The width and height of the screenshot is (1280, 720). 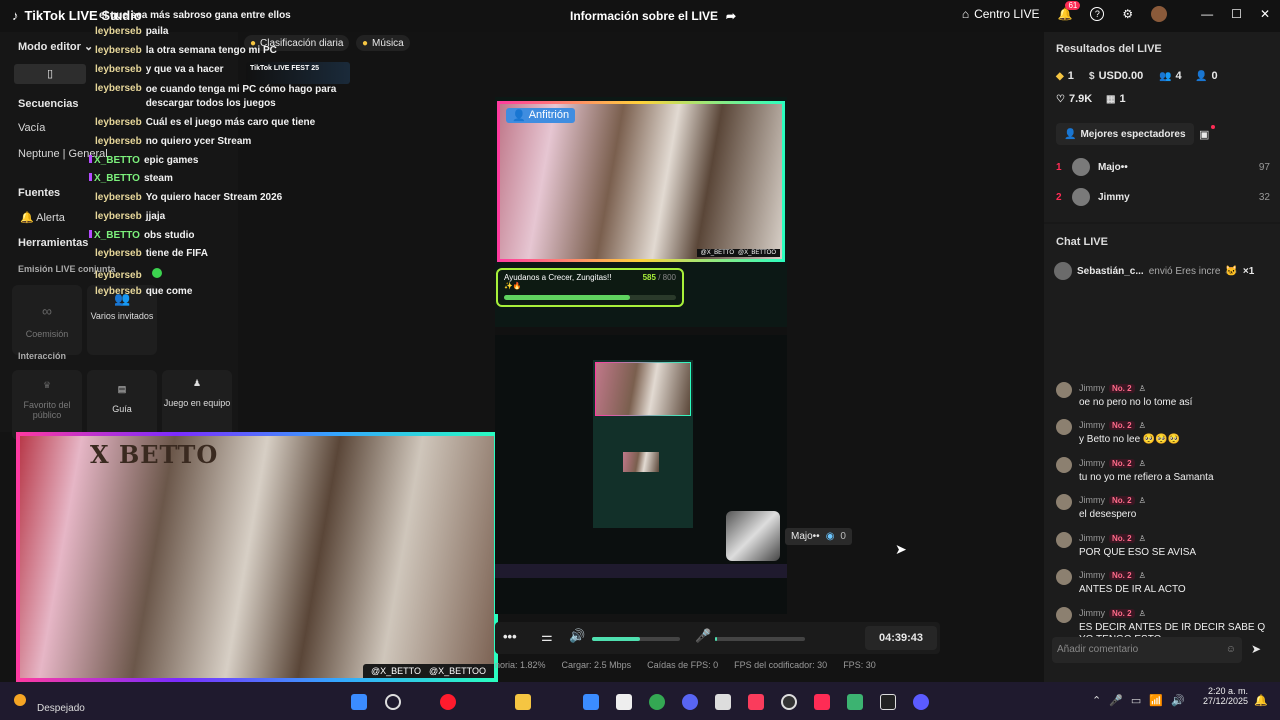 What do you see at coordinates (47, 405) in the screenshot?
I see `favorito-button: ♛ Favorito del público` at bounding box center [47, 405].